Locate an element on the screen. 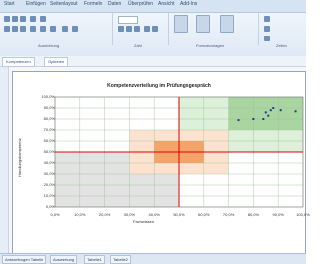 This screenshot has height=264, width=320. y-tick-label: 50,0% is located at coordinates (49, 151).